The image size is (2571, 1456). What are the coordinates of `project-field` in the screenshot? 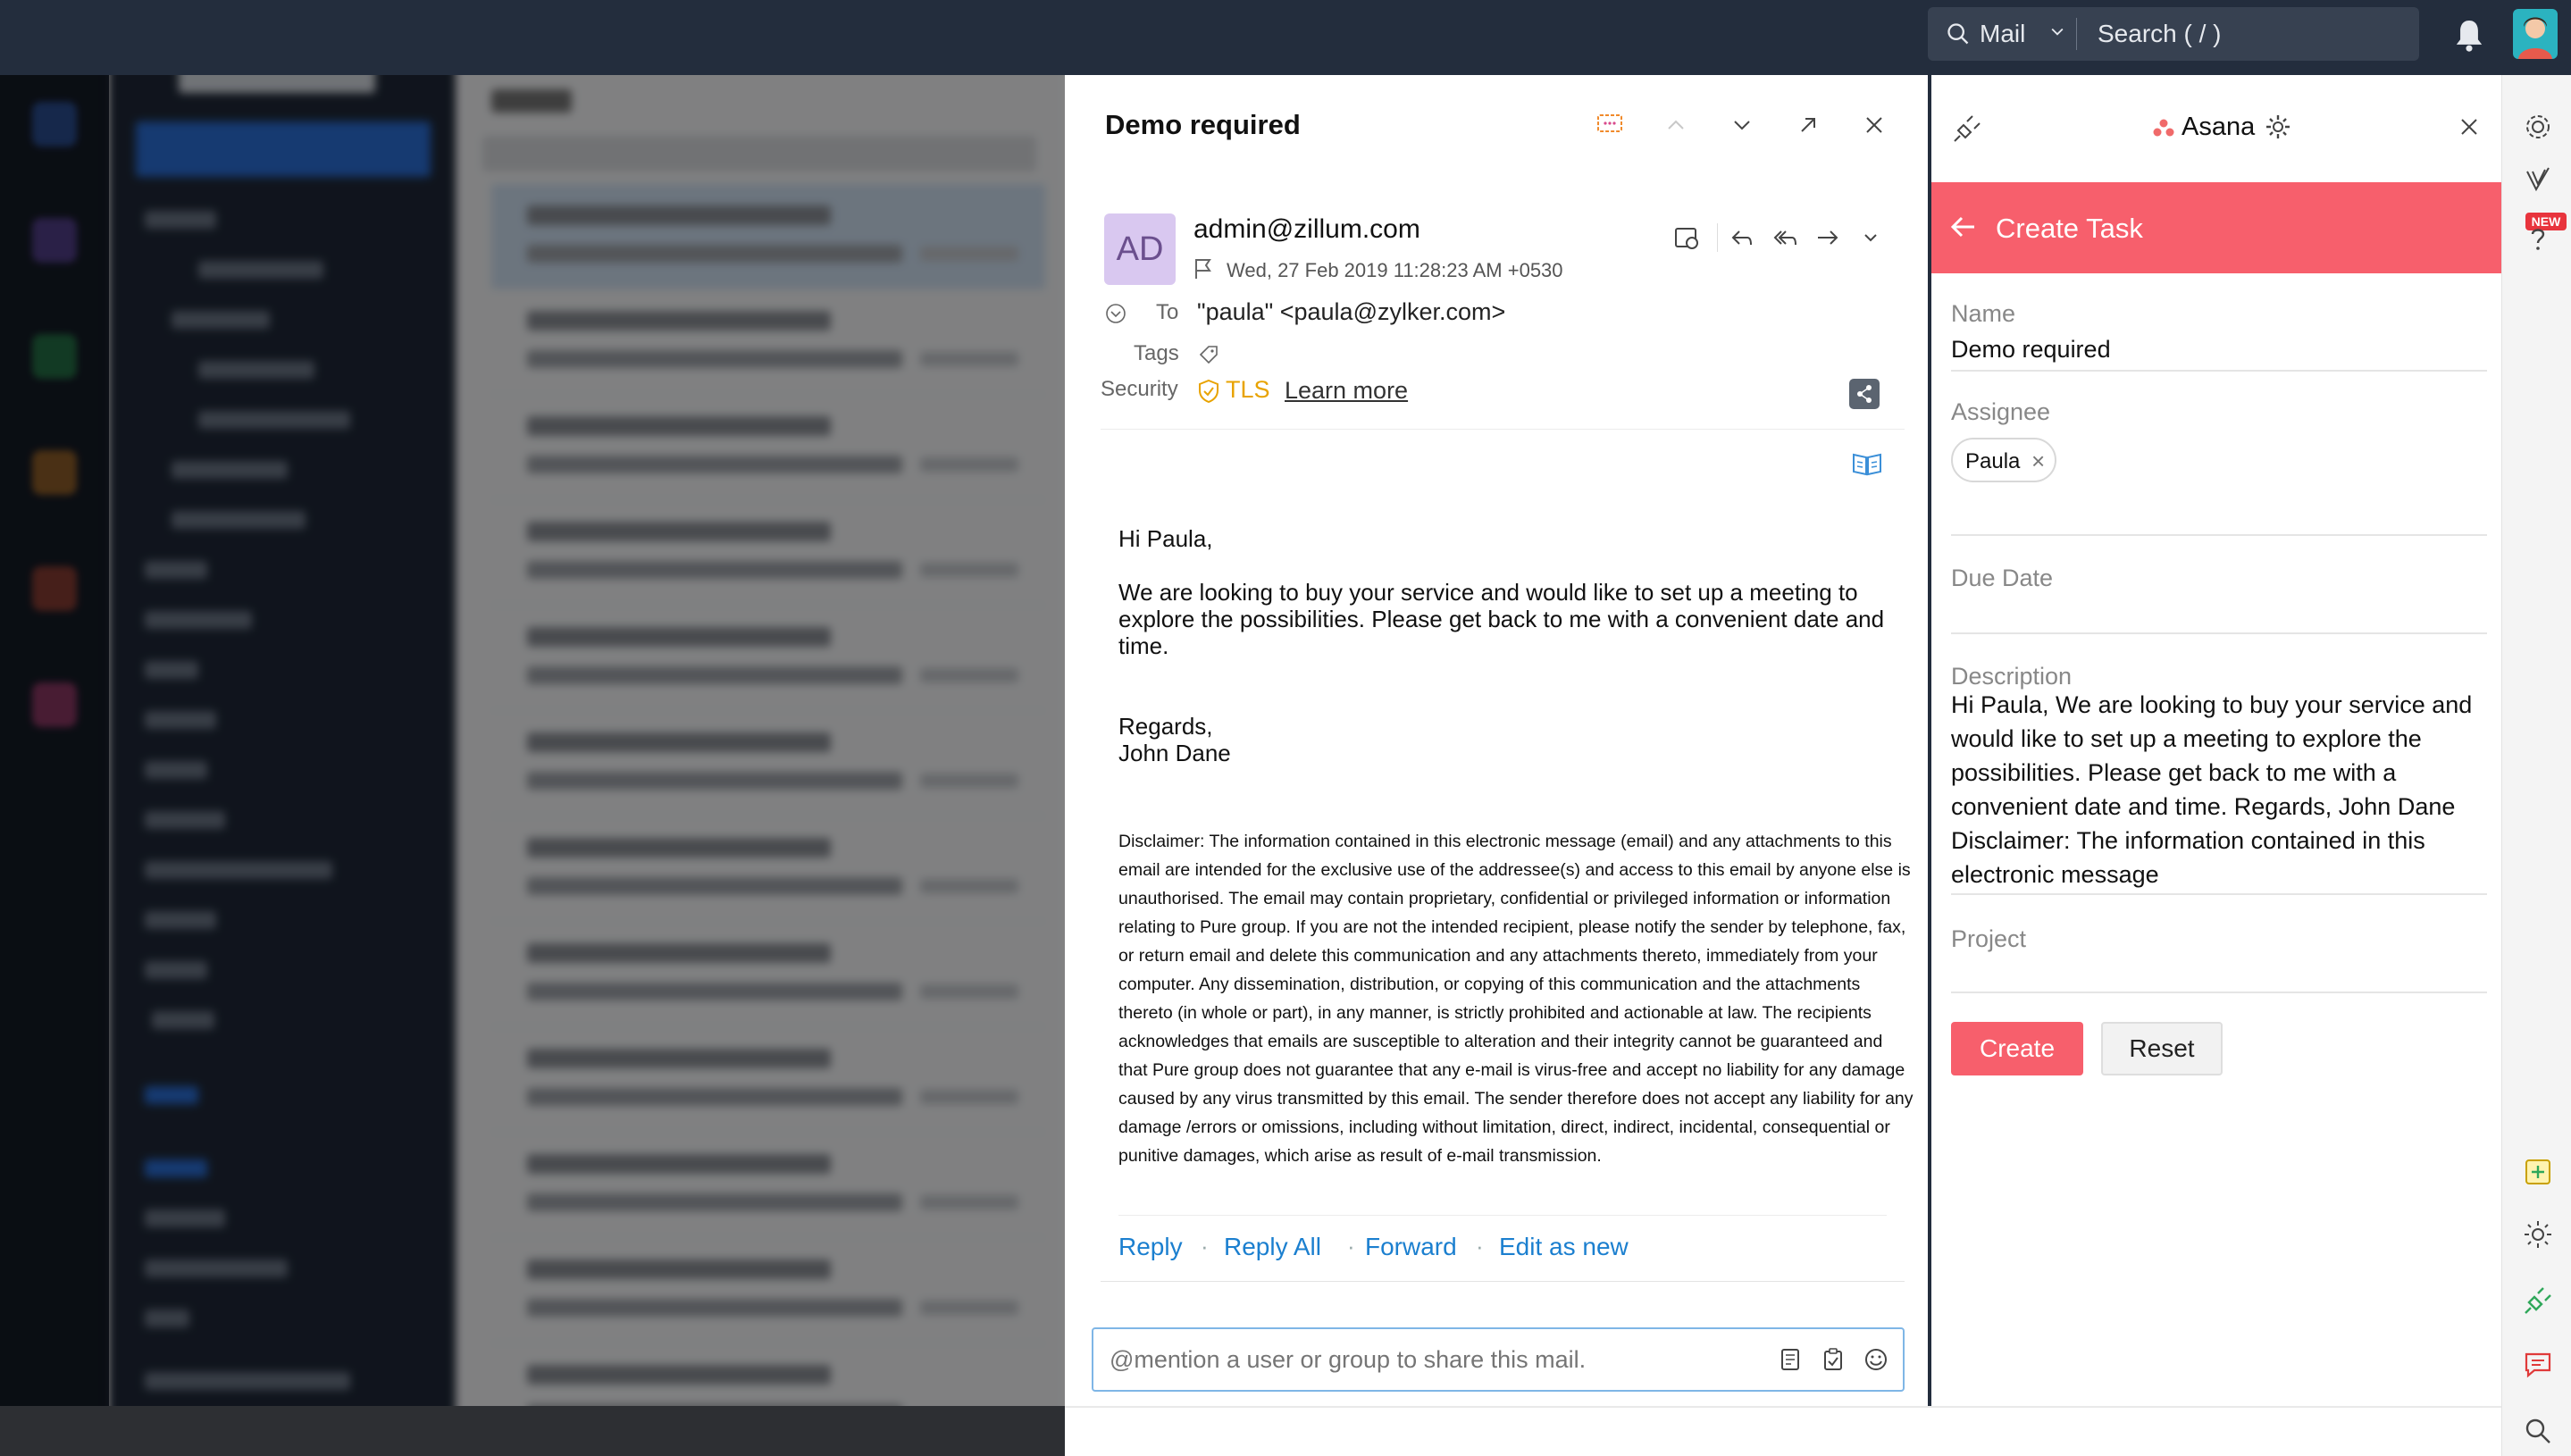 It's located at (2219, 992).